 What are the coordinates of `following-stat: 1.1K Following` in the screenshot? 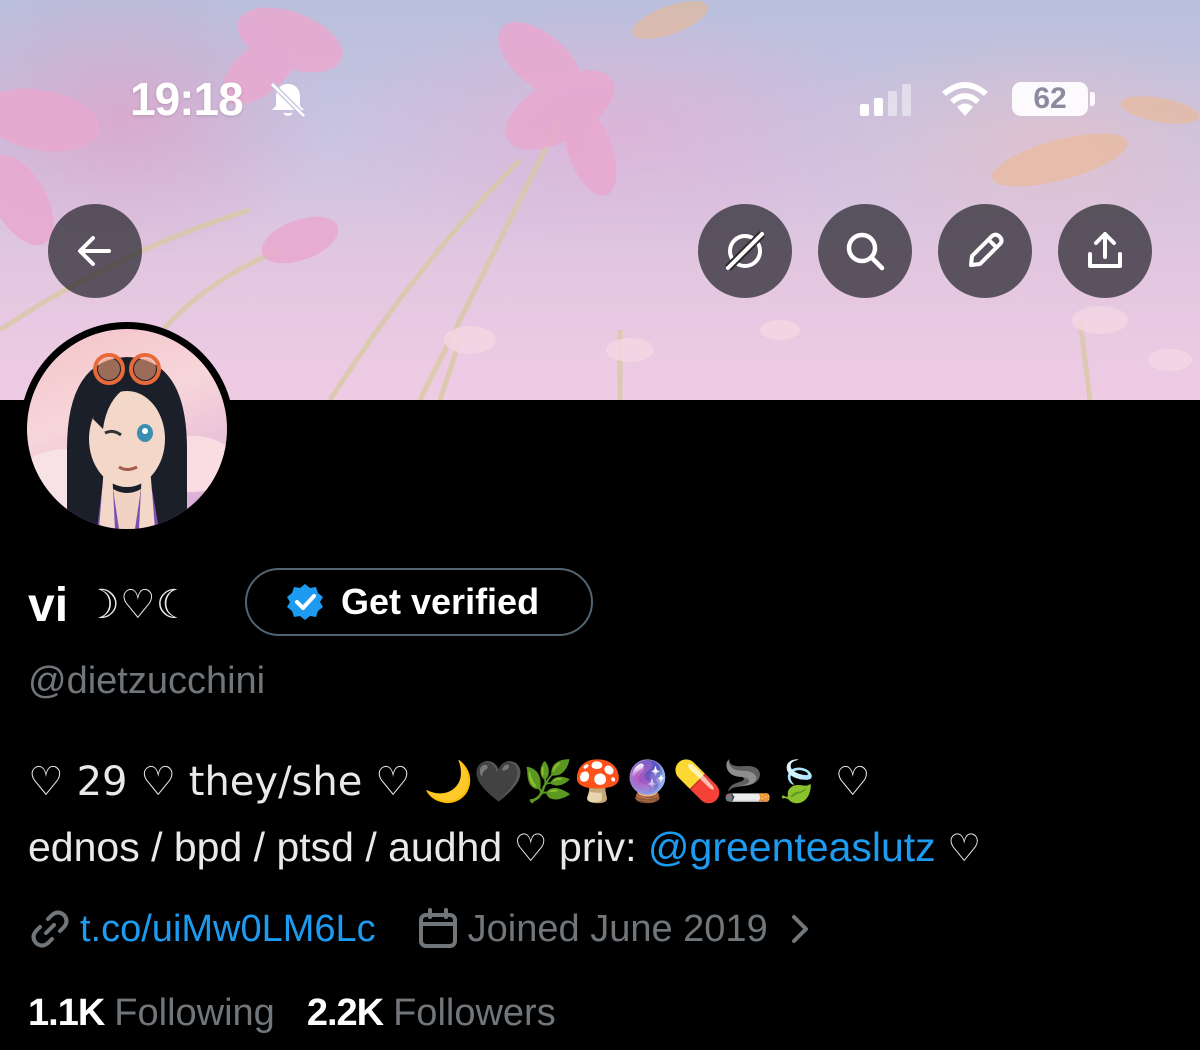 It's located at (151, 1013).